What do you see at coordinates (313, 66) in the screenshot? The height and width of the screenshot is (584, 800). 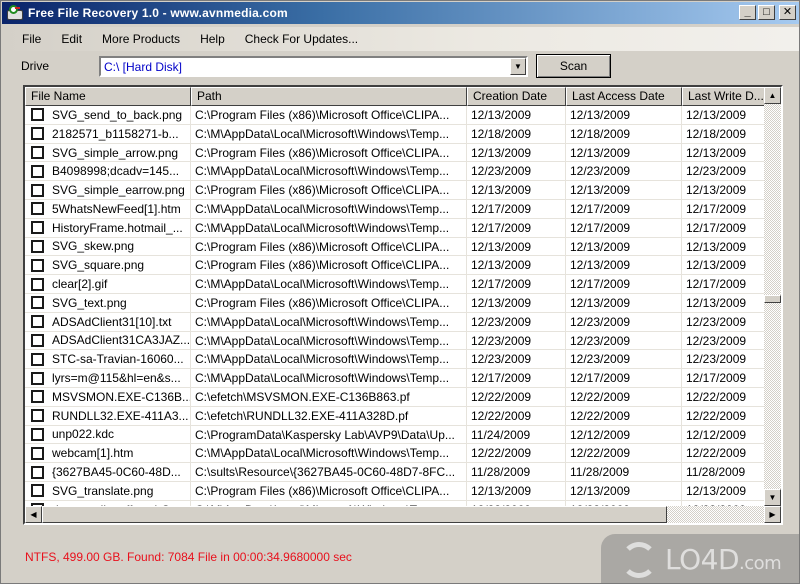 I see `drive-select: C:\ [Hard Disk] ▼` at bounding box center [313, 66].